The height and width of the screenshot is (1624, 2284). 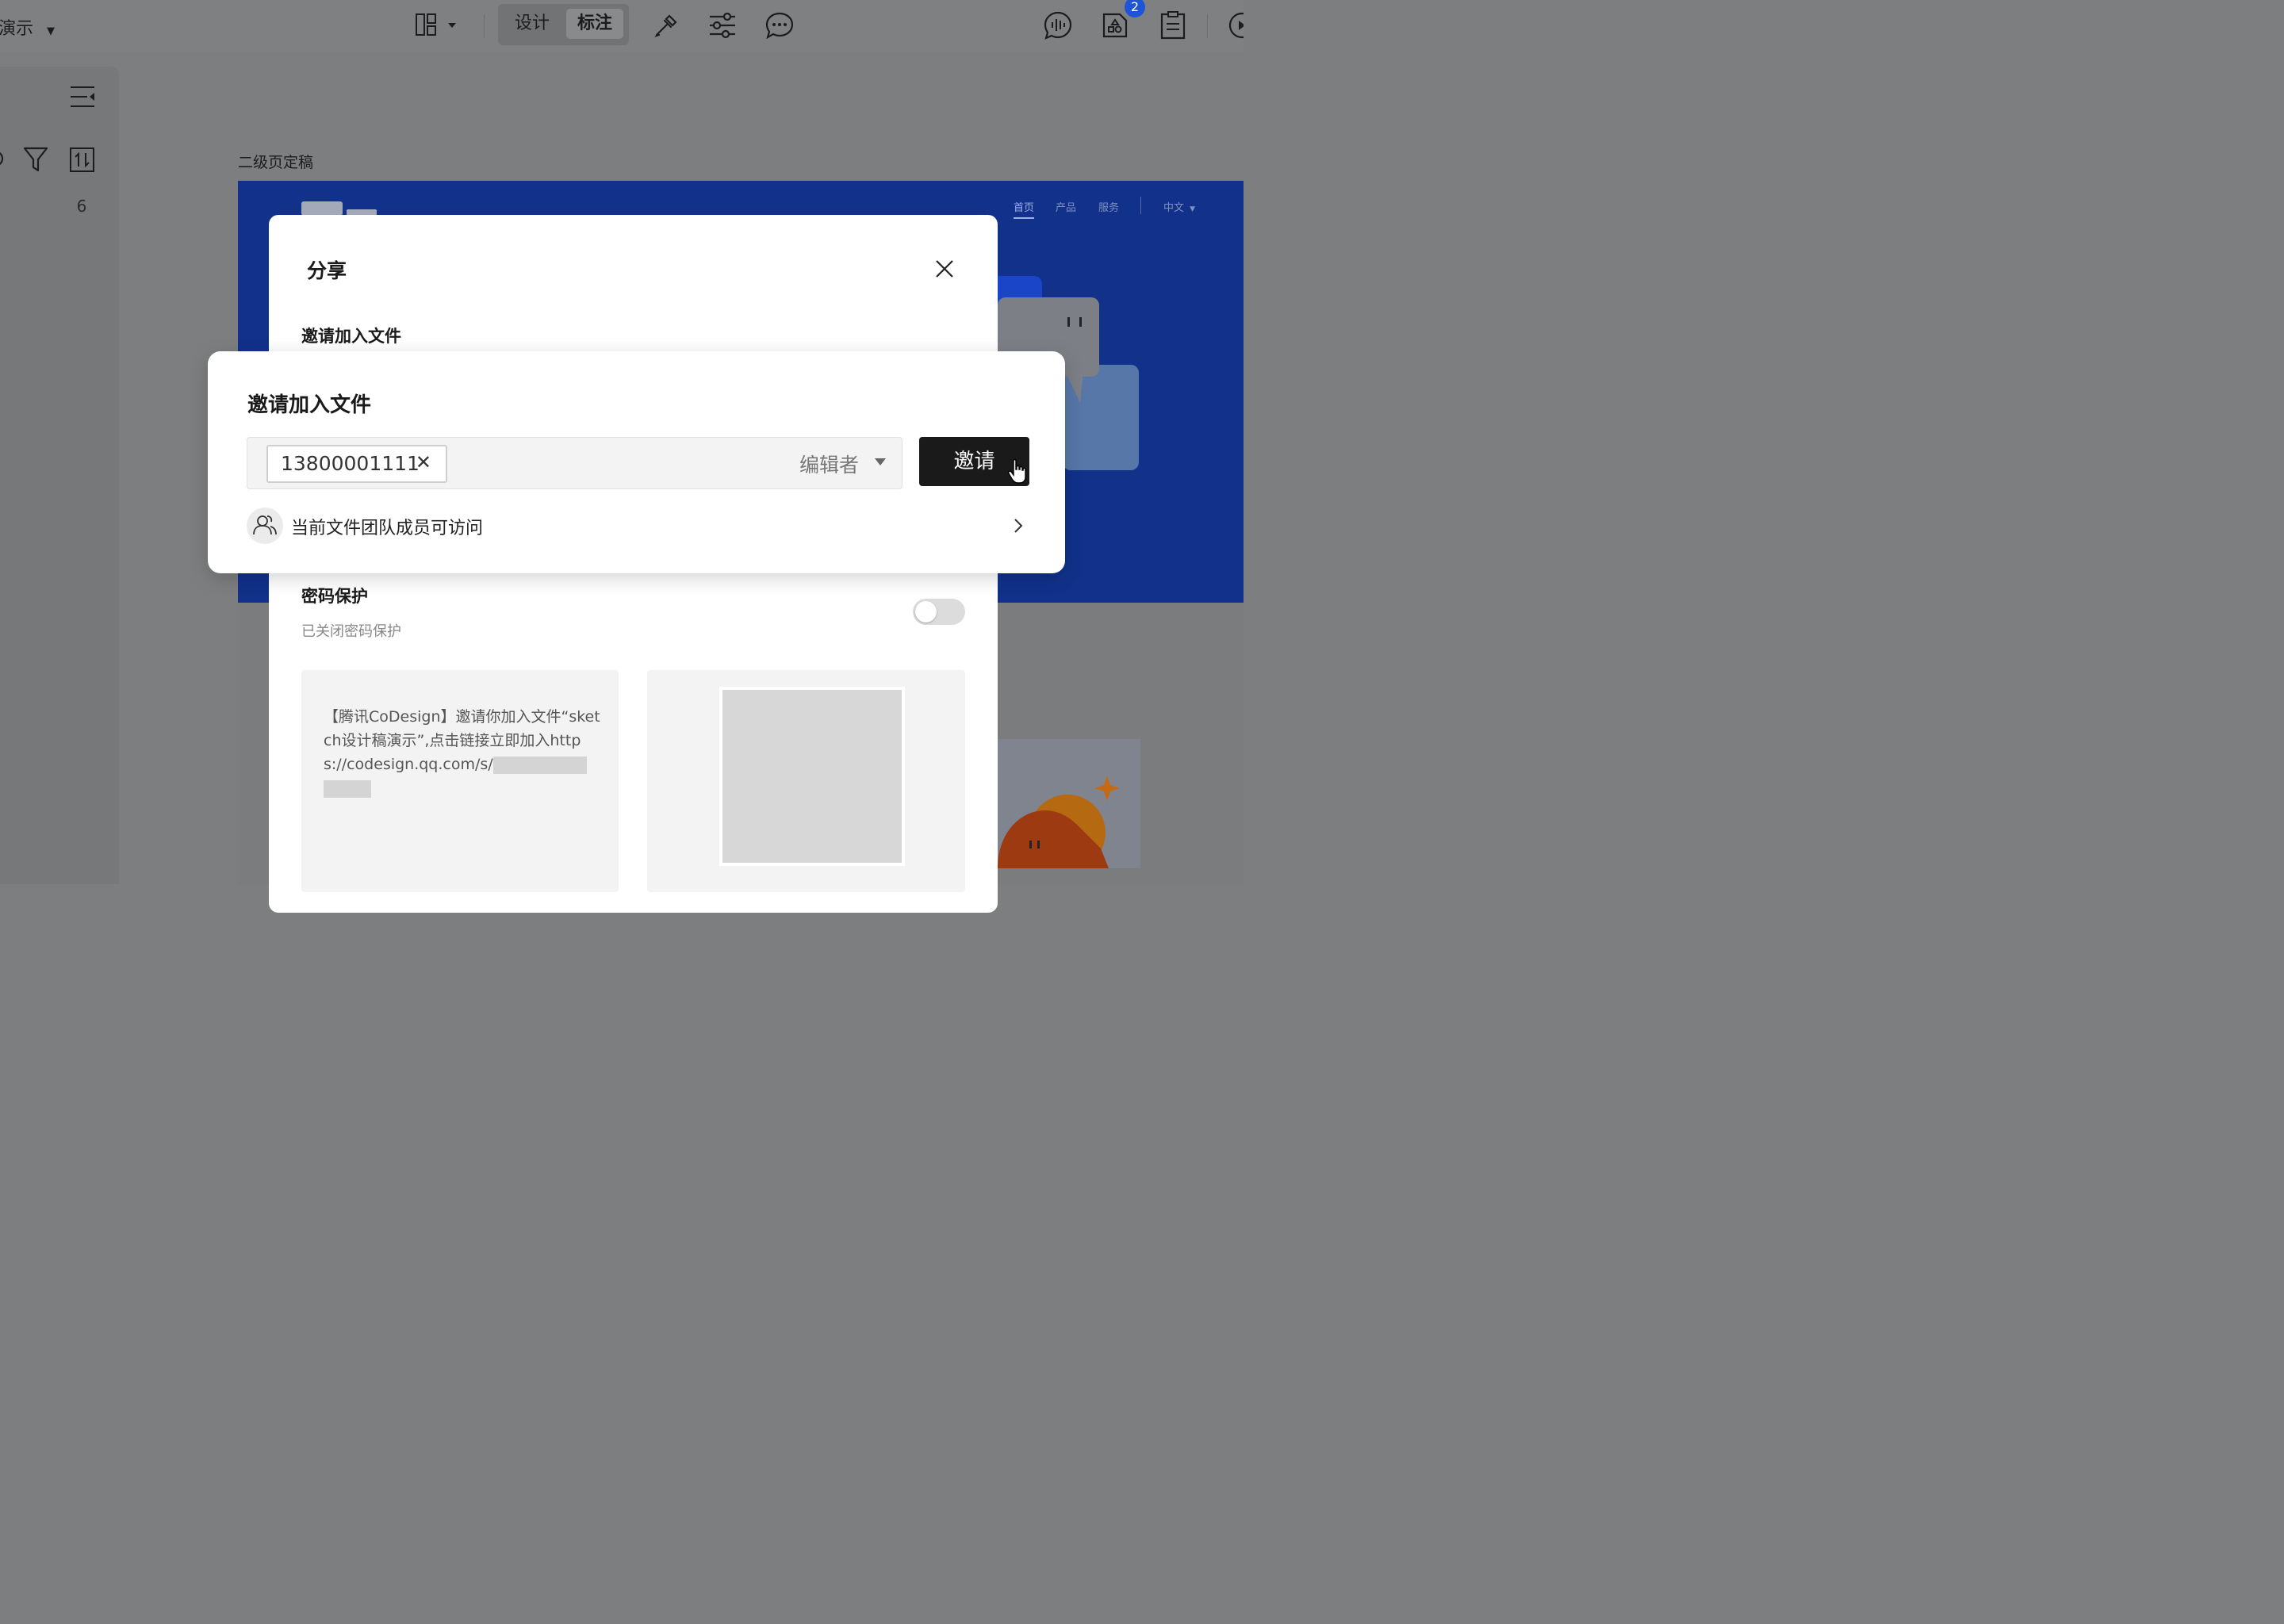 What do you see at coordinates (1059, 822) in the screenshot?
I see `sun-illustration-icon` at bounding box center [1059, 822].